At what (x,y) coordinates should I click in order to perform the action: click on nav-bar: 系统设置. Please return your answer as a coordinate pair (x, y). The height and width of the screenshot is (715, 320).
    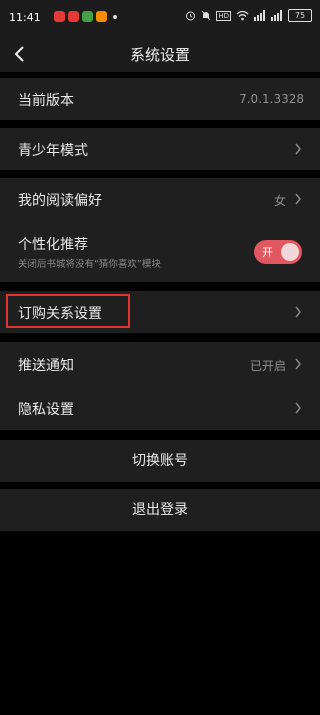
    Looking at the image, I should click on (160, 54).